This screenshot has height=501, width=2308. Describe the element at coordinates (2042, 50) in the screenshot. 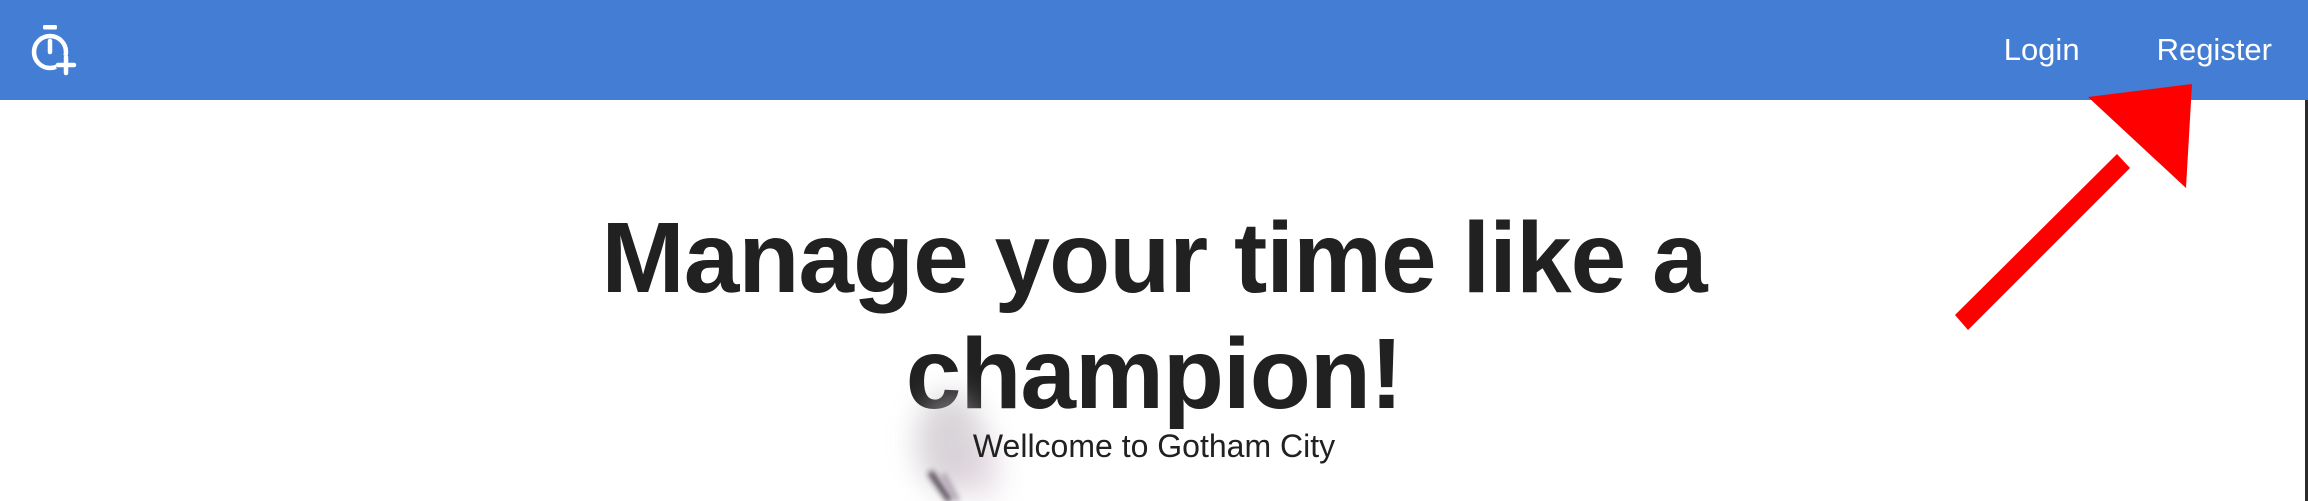

I see `login-link: Login` at that location.